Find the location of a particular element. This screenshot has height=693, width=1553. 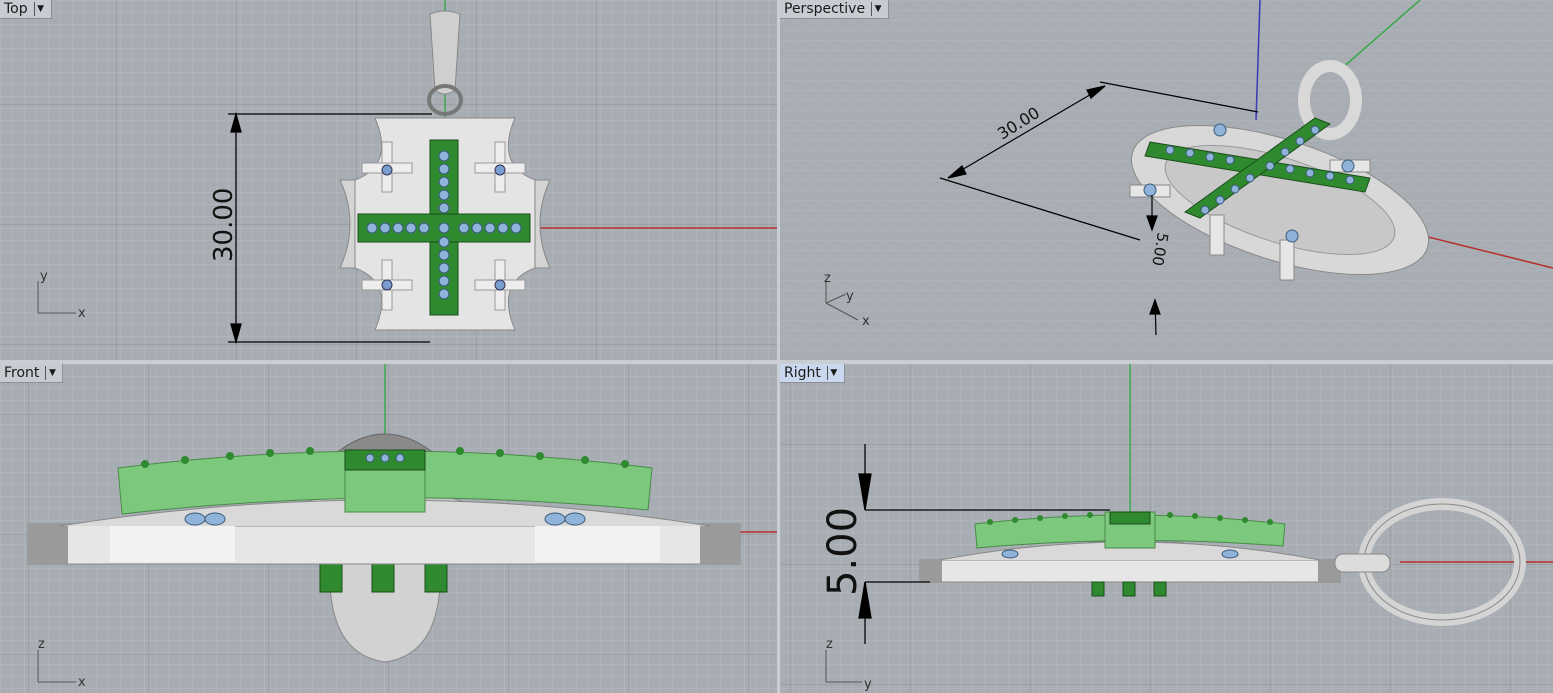

tab-right-viewport: Right ▼ is located at coordinates (812, 373).